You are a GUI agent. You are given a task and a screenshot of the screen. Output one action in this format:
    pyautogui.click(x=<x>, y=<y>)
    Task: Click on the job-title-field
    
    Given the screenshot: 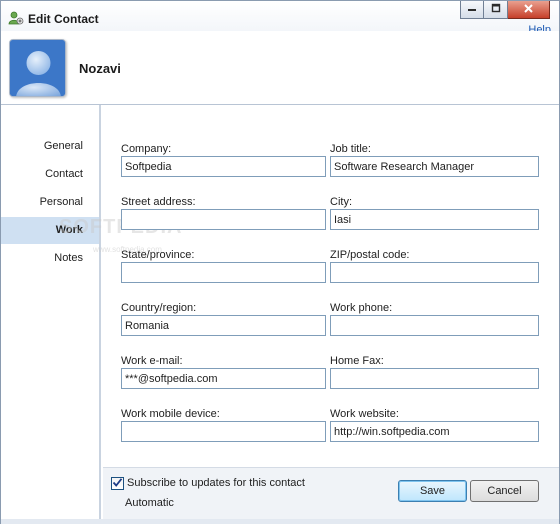 What is the action you would take?
    pyautogui.click(x=434, y=166)
    